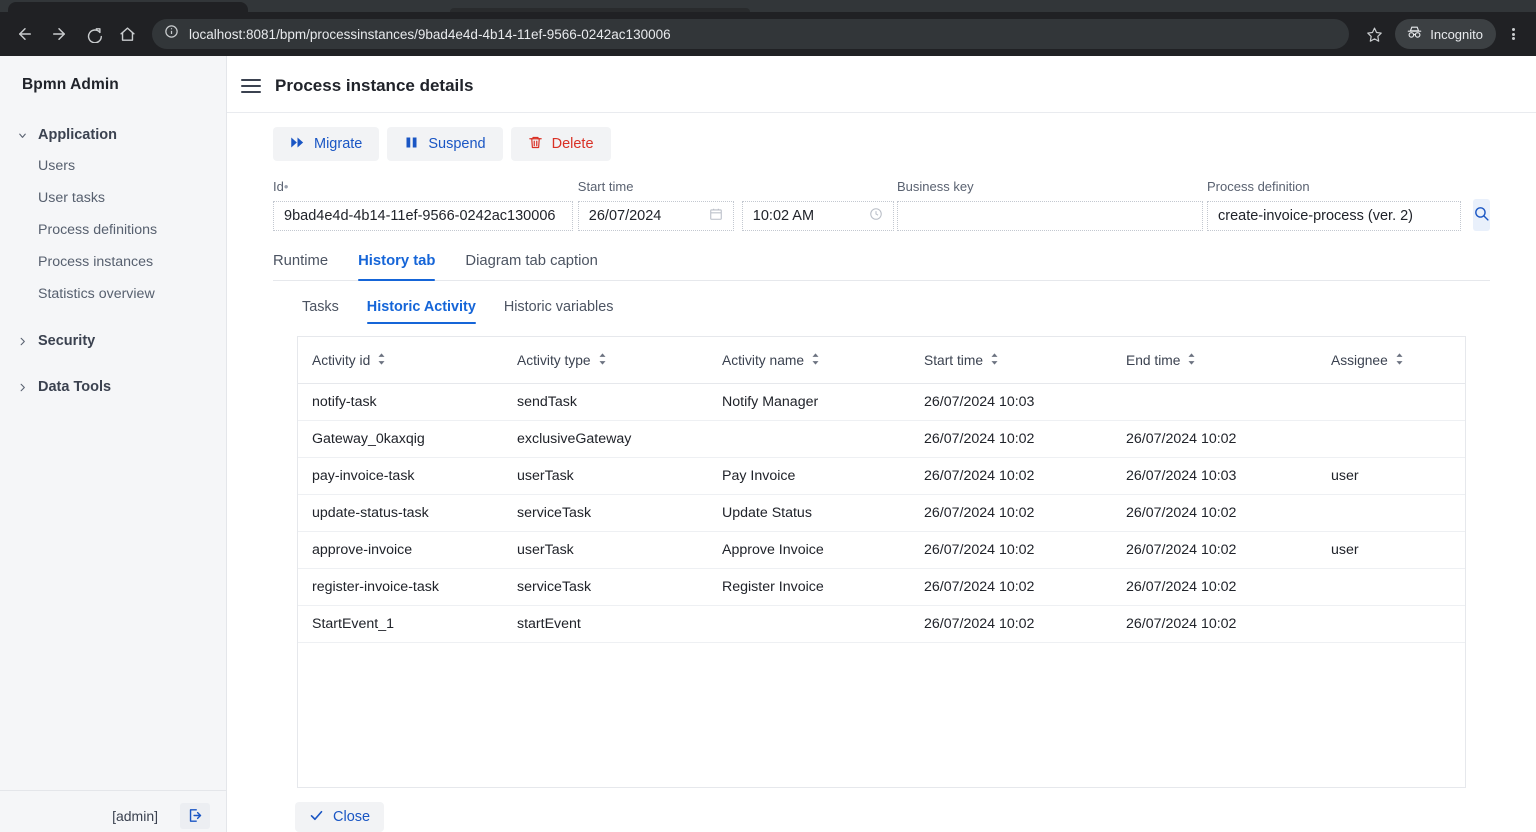 The height and width of the screenshot is (832, 1536). Describe the element at coordinates (420, 216) in the screenshot. I see `id-input-value: 9bad4e4d-4b14-11ef-9566-0242ac130006` at that location.